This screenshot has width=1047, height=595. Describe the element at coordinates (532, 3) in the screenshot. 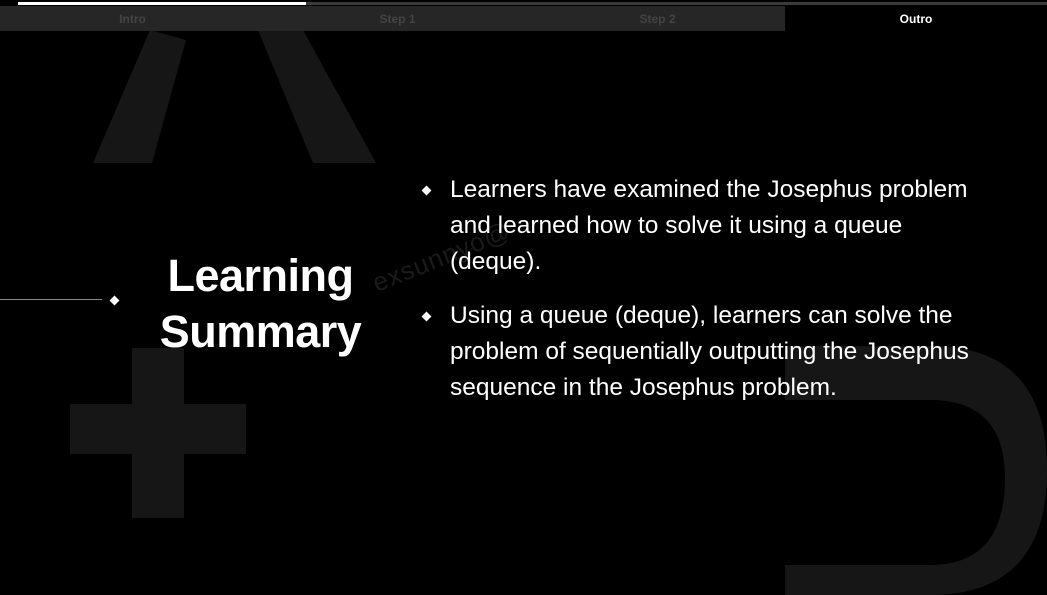

I see `progress-rail` at that location.